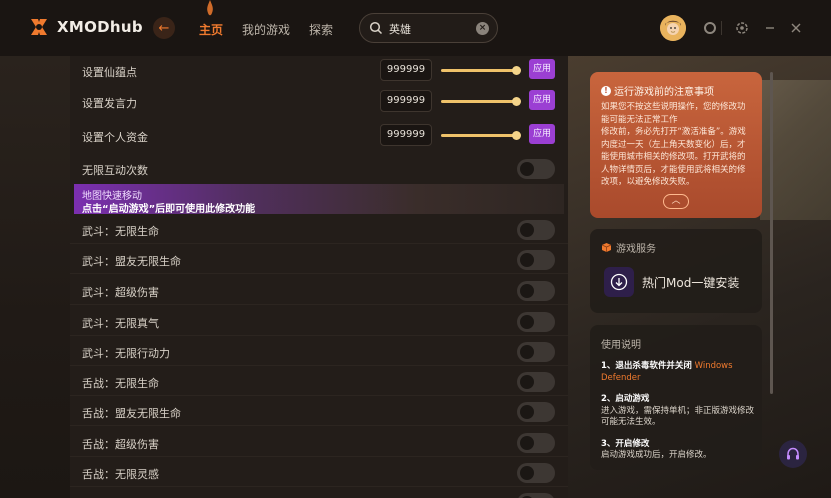 The width and height of the screenshot is (831, 498). What do you see at coordinates (770, 28) in the screenshot?
I see `minimize-icon` at bounding box center [770, 28].